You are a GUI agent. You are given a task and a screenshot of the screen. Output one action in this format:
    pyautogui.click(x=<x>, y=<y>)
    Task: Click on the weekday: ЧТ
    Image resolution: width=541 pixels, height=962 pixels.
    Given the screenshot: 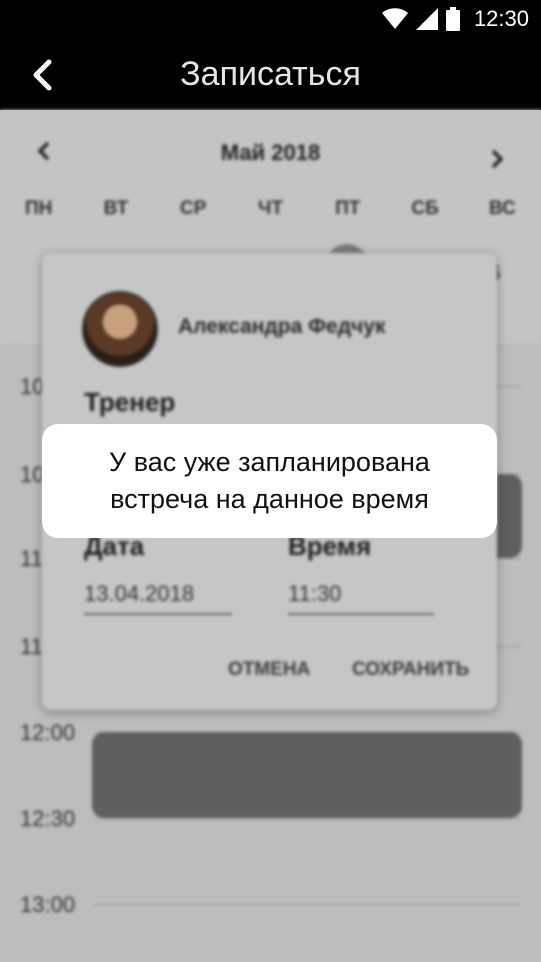 What is the action you would take?
    pyautogui.click(x=270, y=208)
    